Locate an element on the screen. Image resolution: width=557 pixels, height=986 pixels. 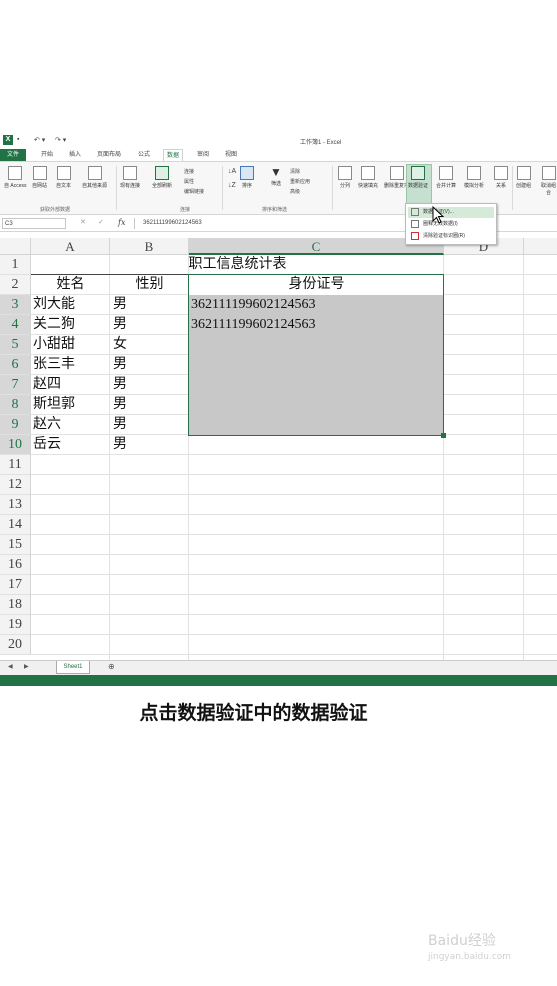
dropdown-item-clear-circles: 清除验证标识圈(R) is located at coordinates (451, 236).